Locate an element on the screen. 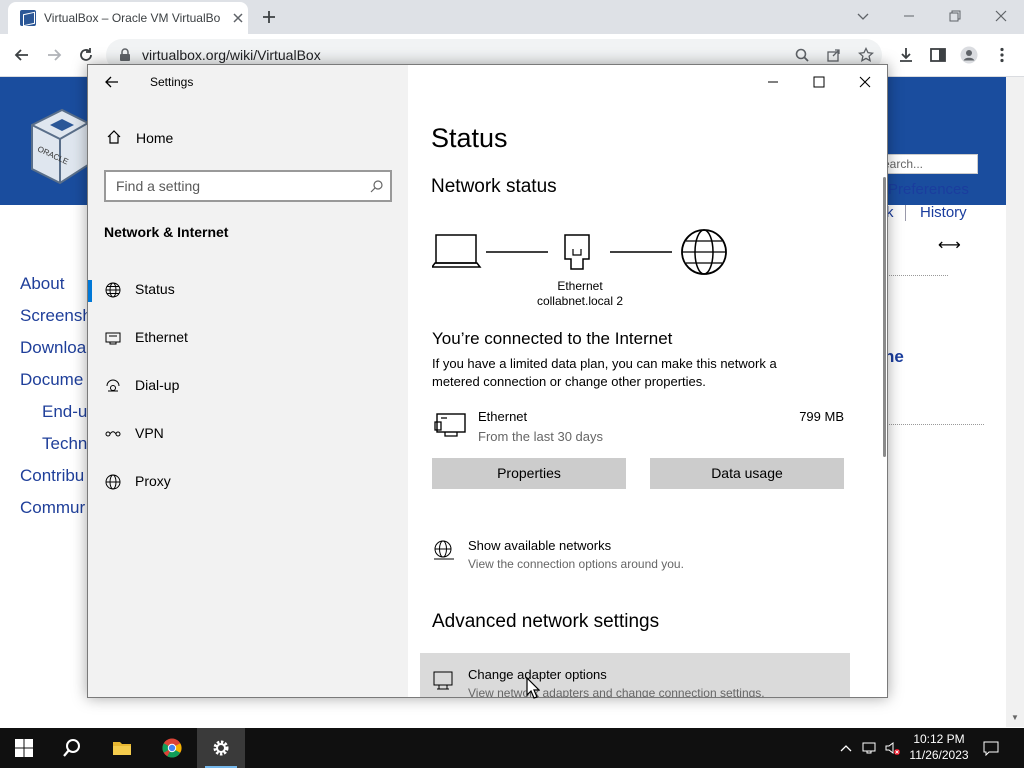  mouse-cursor-icon is located at coordinates (533, 688).